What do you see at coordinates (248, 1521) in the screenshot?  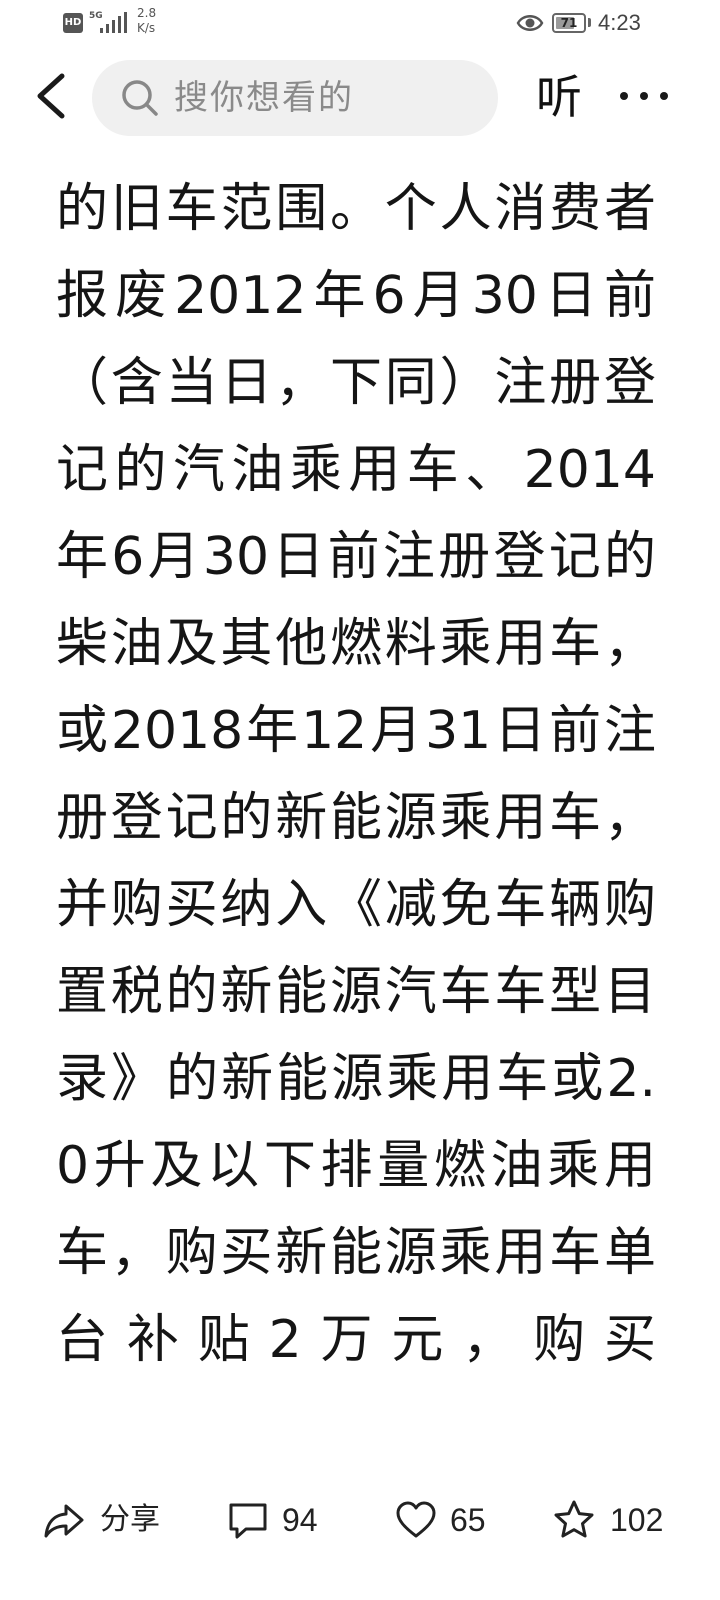 I see `comment-icon` at bounding box center [248, 1521].